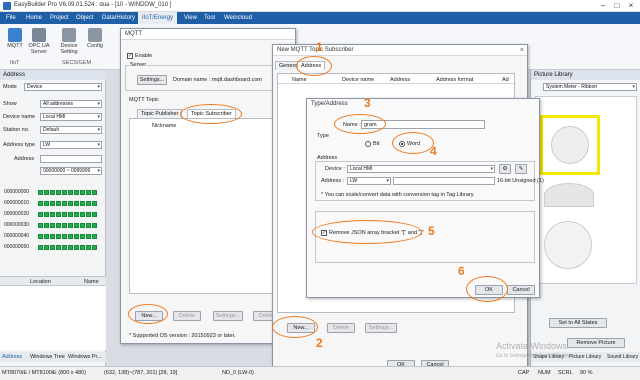 The height and width of the screenshot is (380, 640). I want to click on dialog-title: Type/Address, so click(423, 104).